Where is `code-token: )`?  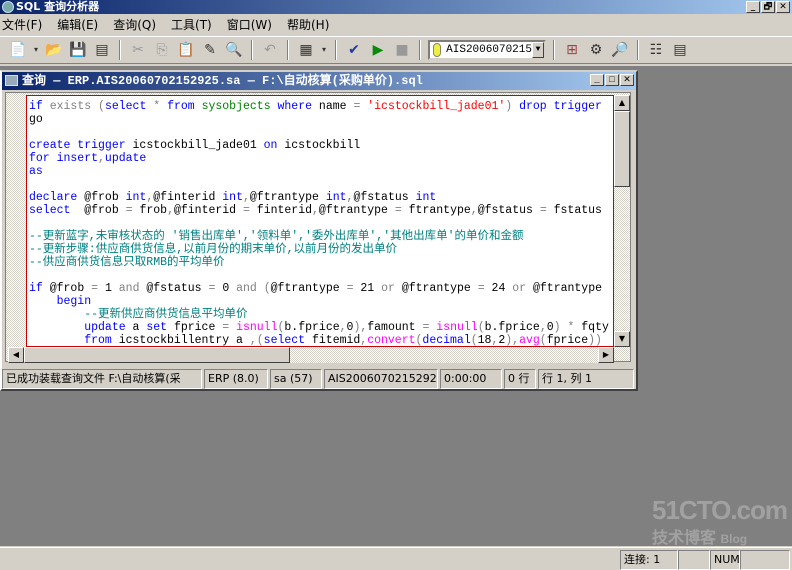 code-token: ) is located at coordinates (512, 106).